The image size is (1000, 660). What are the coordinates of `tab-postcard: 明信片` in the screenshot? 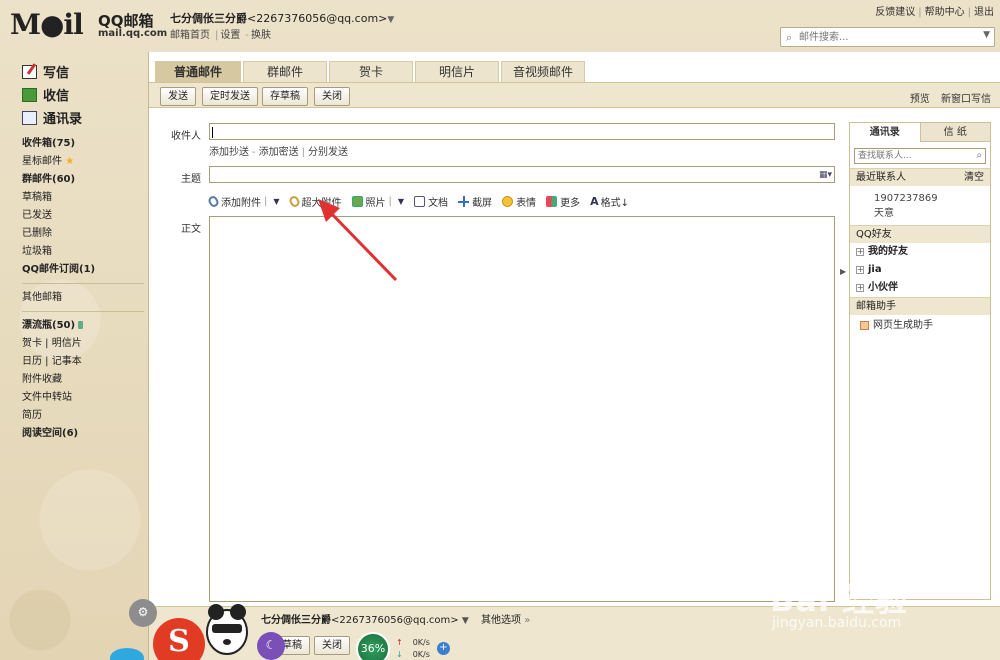 It's located at (457, 72).